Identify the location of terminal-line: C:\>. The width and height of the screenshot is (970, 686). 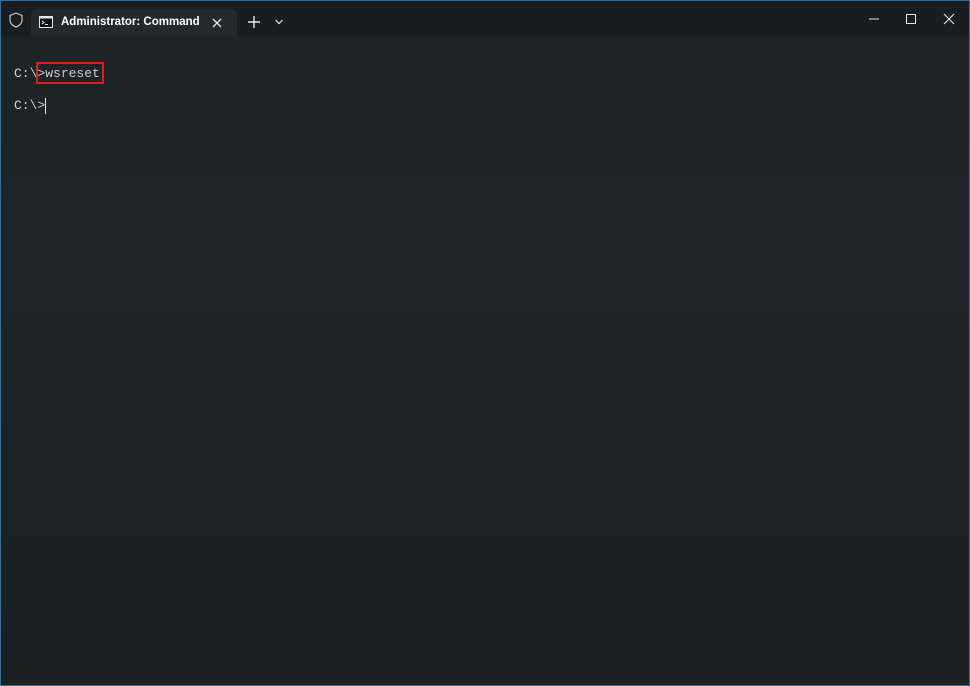
(30, 106).